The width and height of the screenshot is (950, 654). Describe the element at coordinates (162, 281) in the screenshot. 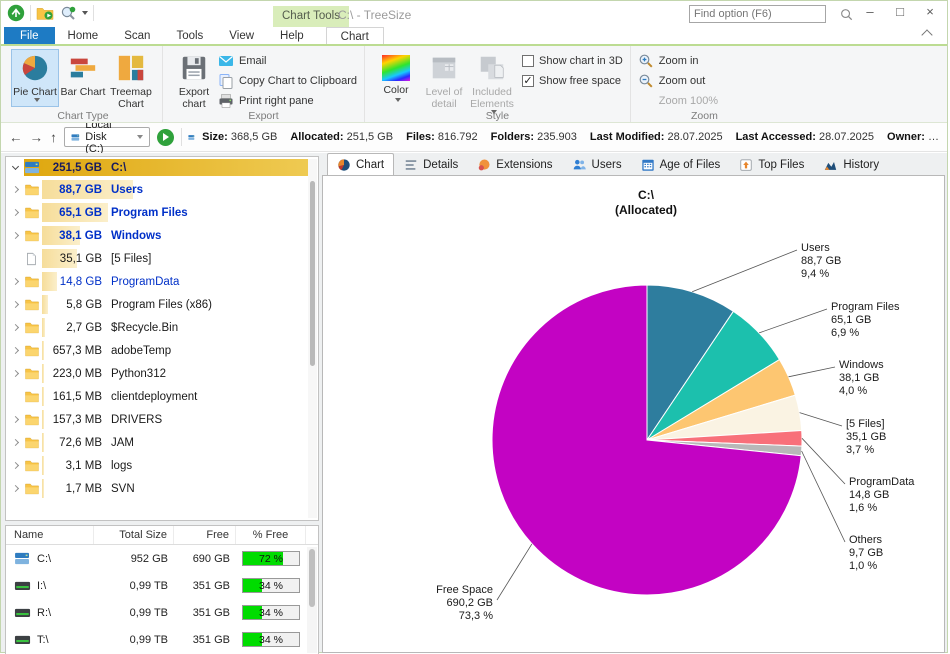

I see `tree-row: 14,8 GB ProgramData` at that location.